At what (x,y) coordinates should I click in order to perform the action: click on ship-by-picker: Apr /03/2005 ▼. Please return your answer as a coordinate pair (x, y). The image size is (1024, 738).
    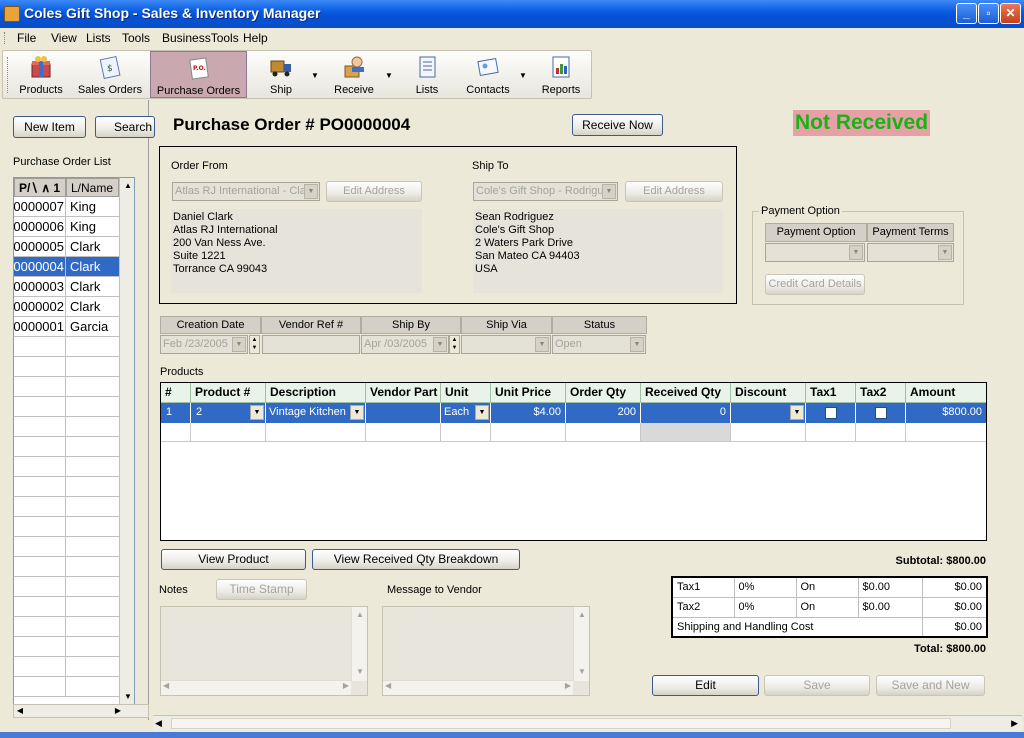
    Looking at the image, I should click on (405, 344).